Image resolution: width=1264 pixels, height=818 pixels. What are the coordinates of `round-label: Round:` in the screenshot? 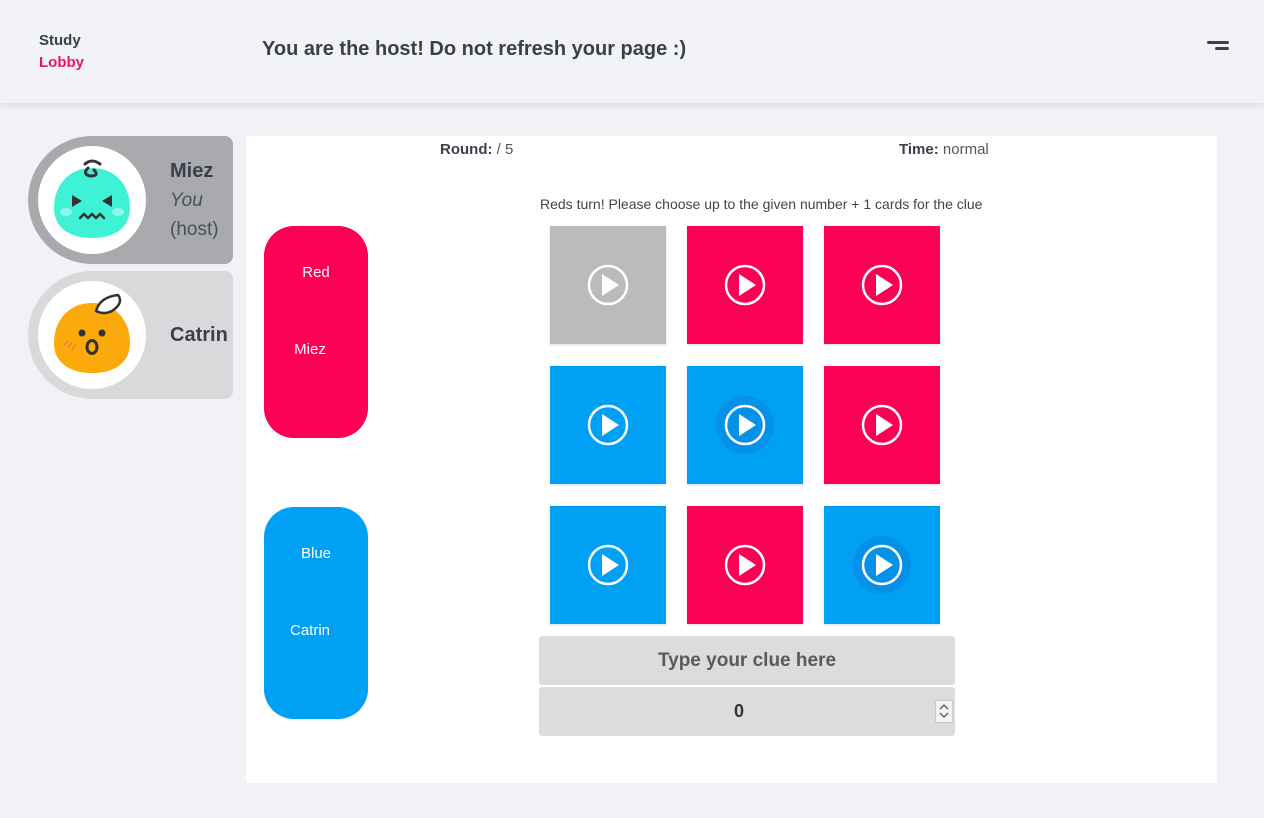 It's located at (466, 149).